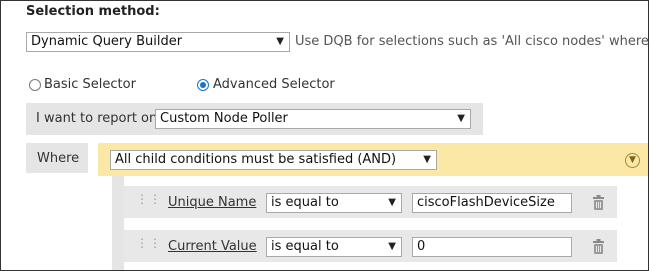  Describe the element at coordinates (313, 119) in the screenshot. I see `report-on-select: Custom Node Poller ▼` at that location.